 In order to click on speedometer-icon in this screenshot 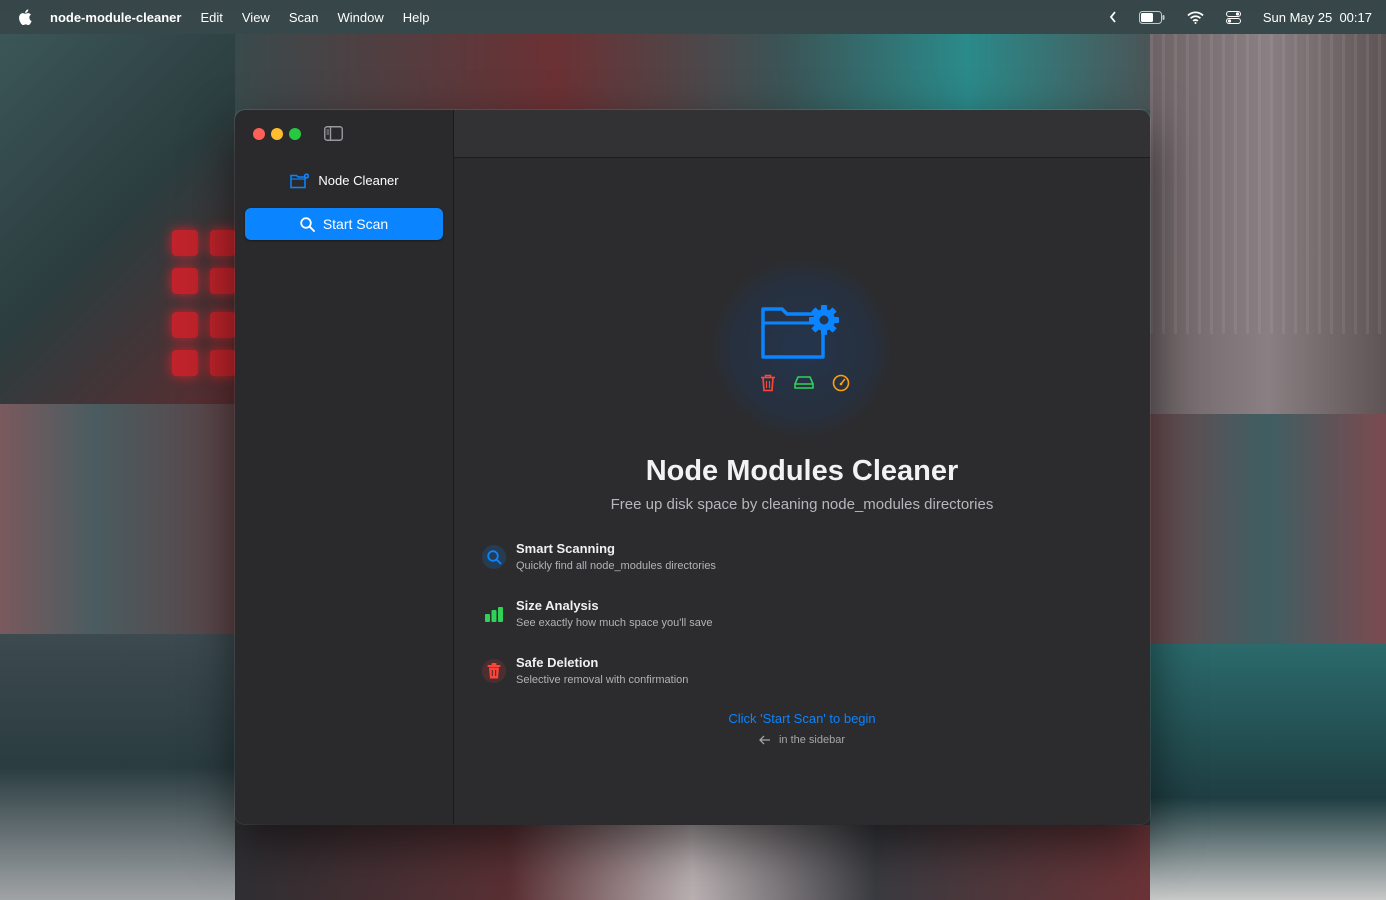, I will do `click(841, 383)`.